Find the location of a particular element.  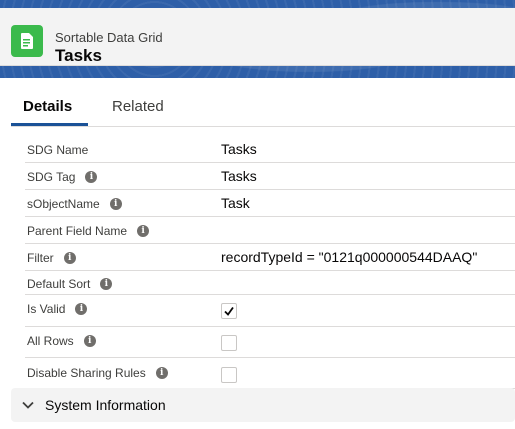

record-header: Sortable Data Grid Tasks is located at coordinates (257, 37).